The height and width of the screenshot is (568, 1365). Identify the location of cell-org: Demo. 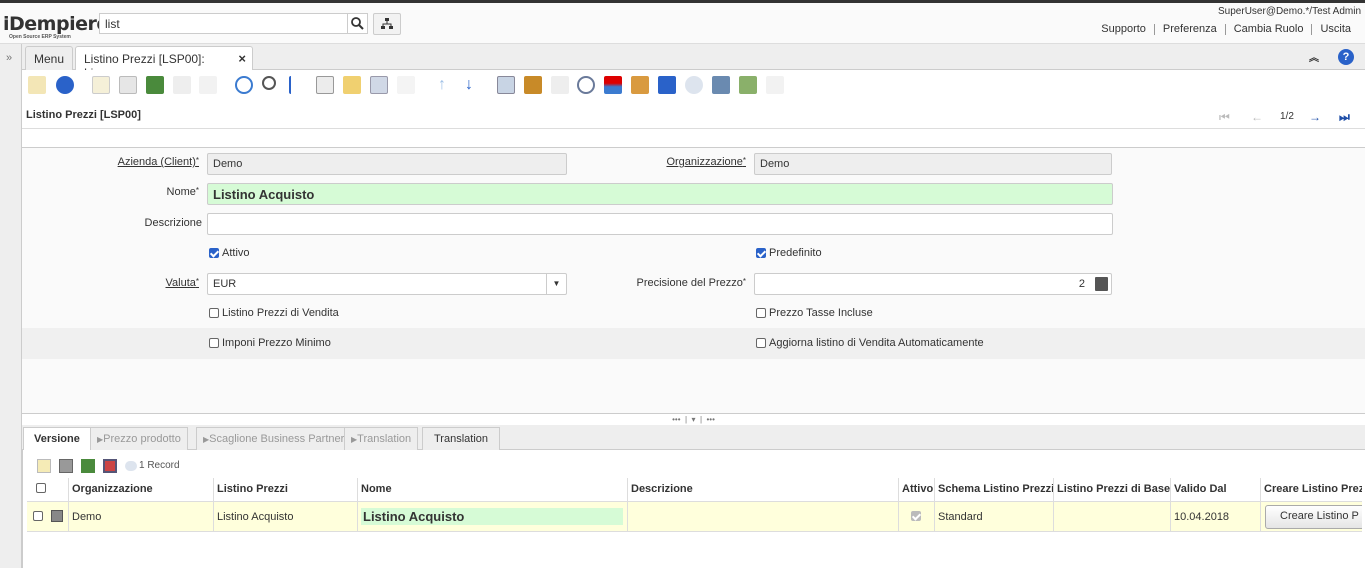
(141, 516).